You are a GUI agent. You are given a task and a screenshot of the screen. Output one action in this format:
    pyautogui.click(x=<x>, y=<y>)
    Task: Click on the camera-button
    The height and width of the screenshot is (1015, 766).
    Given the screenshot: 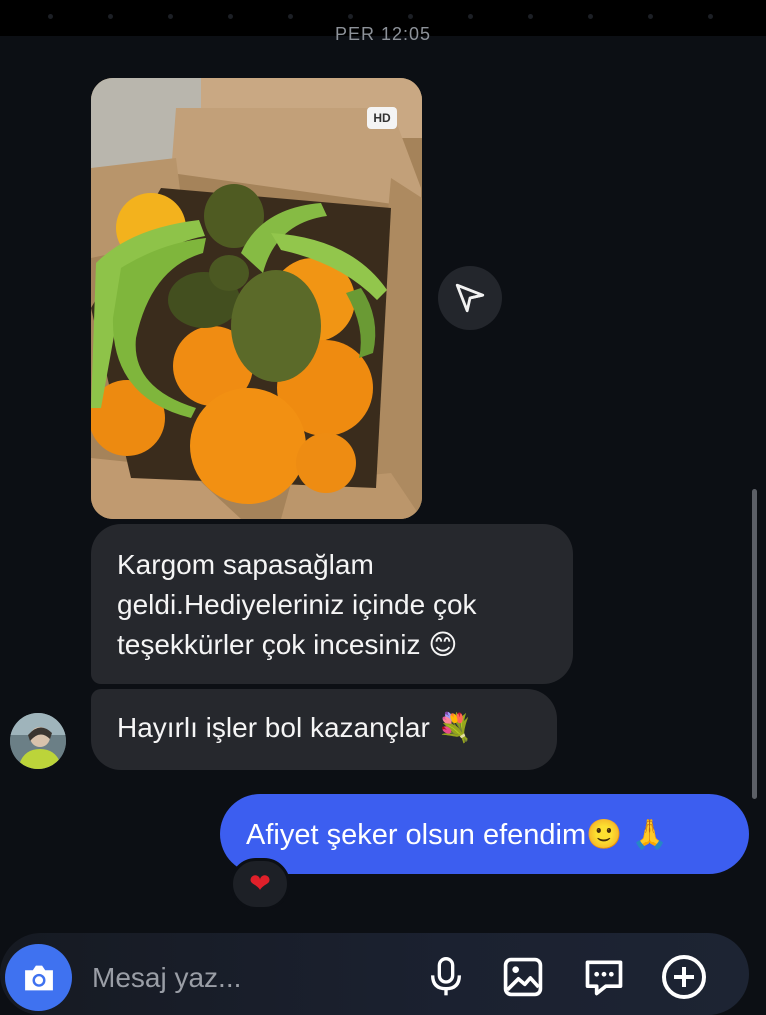 What is the action you would take?
    pyautogui.click(x=38, y=977)
    